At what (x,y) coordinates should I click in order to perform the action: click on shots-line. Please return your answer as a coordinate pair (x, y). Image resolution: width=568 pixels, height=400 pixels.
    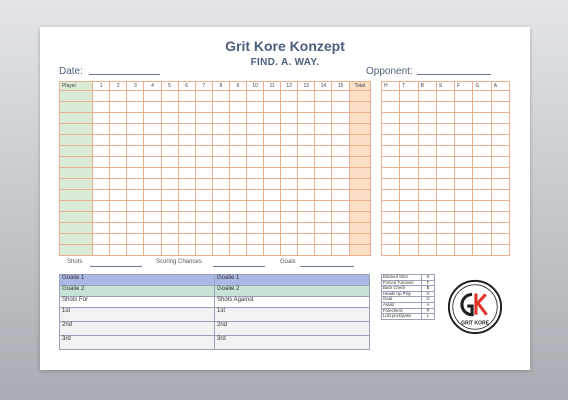
    Looking at the image, I should click on (116, 266).